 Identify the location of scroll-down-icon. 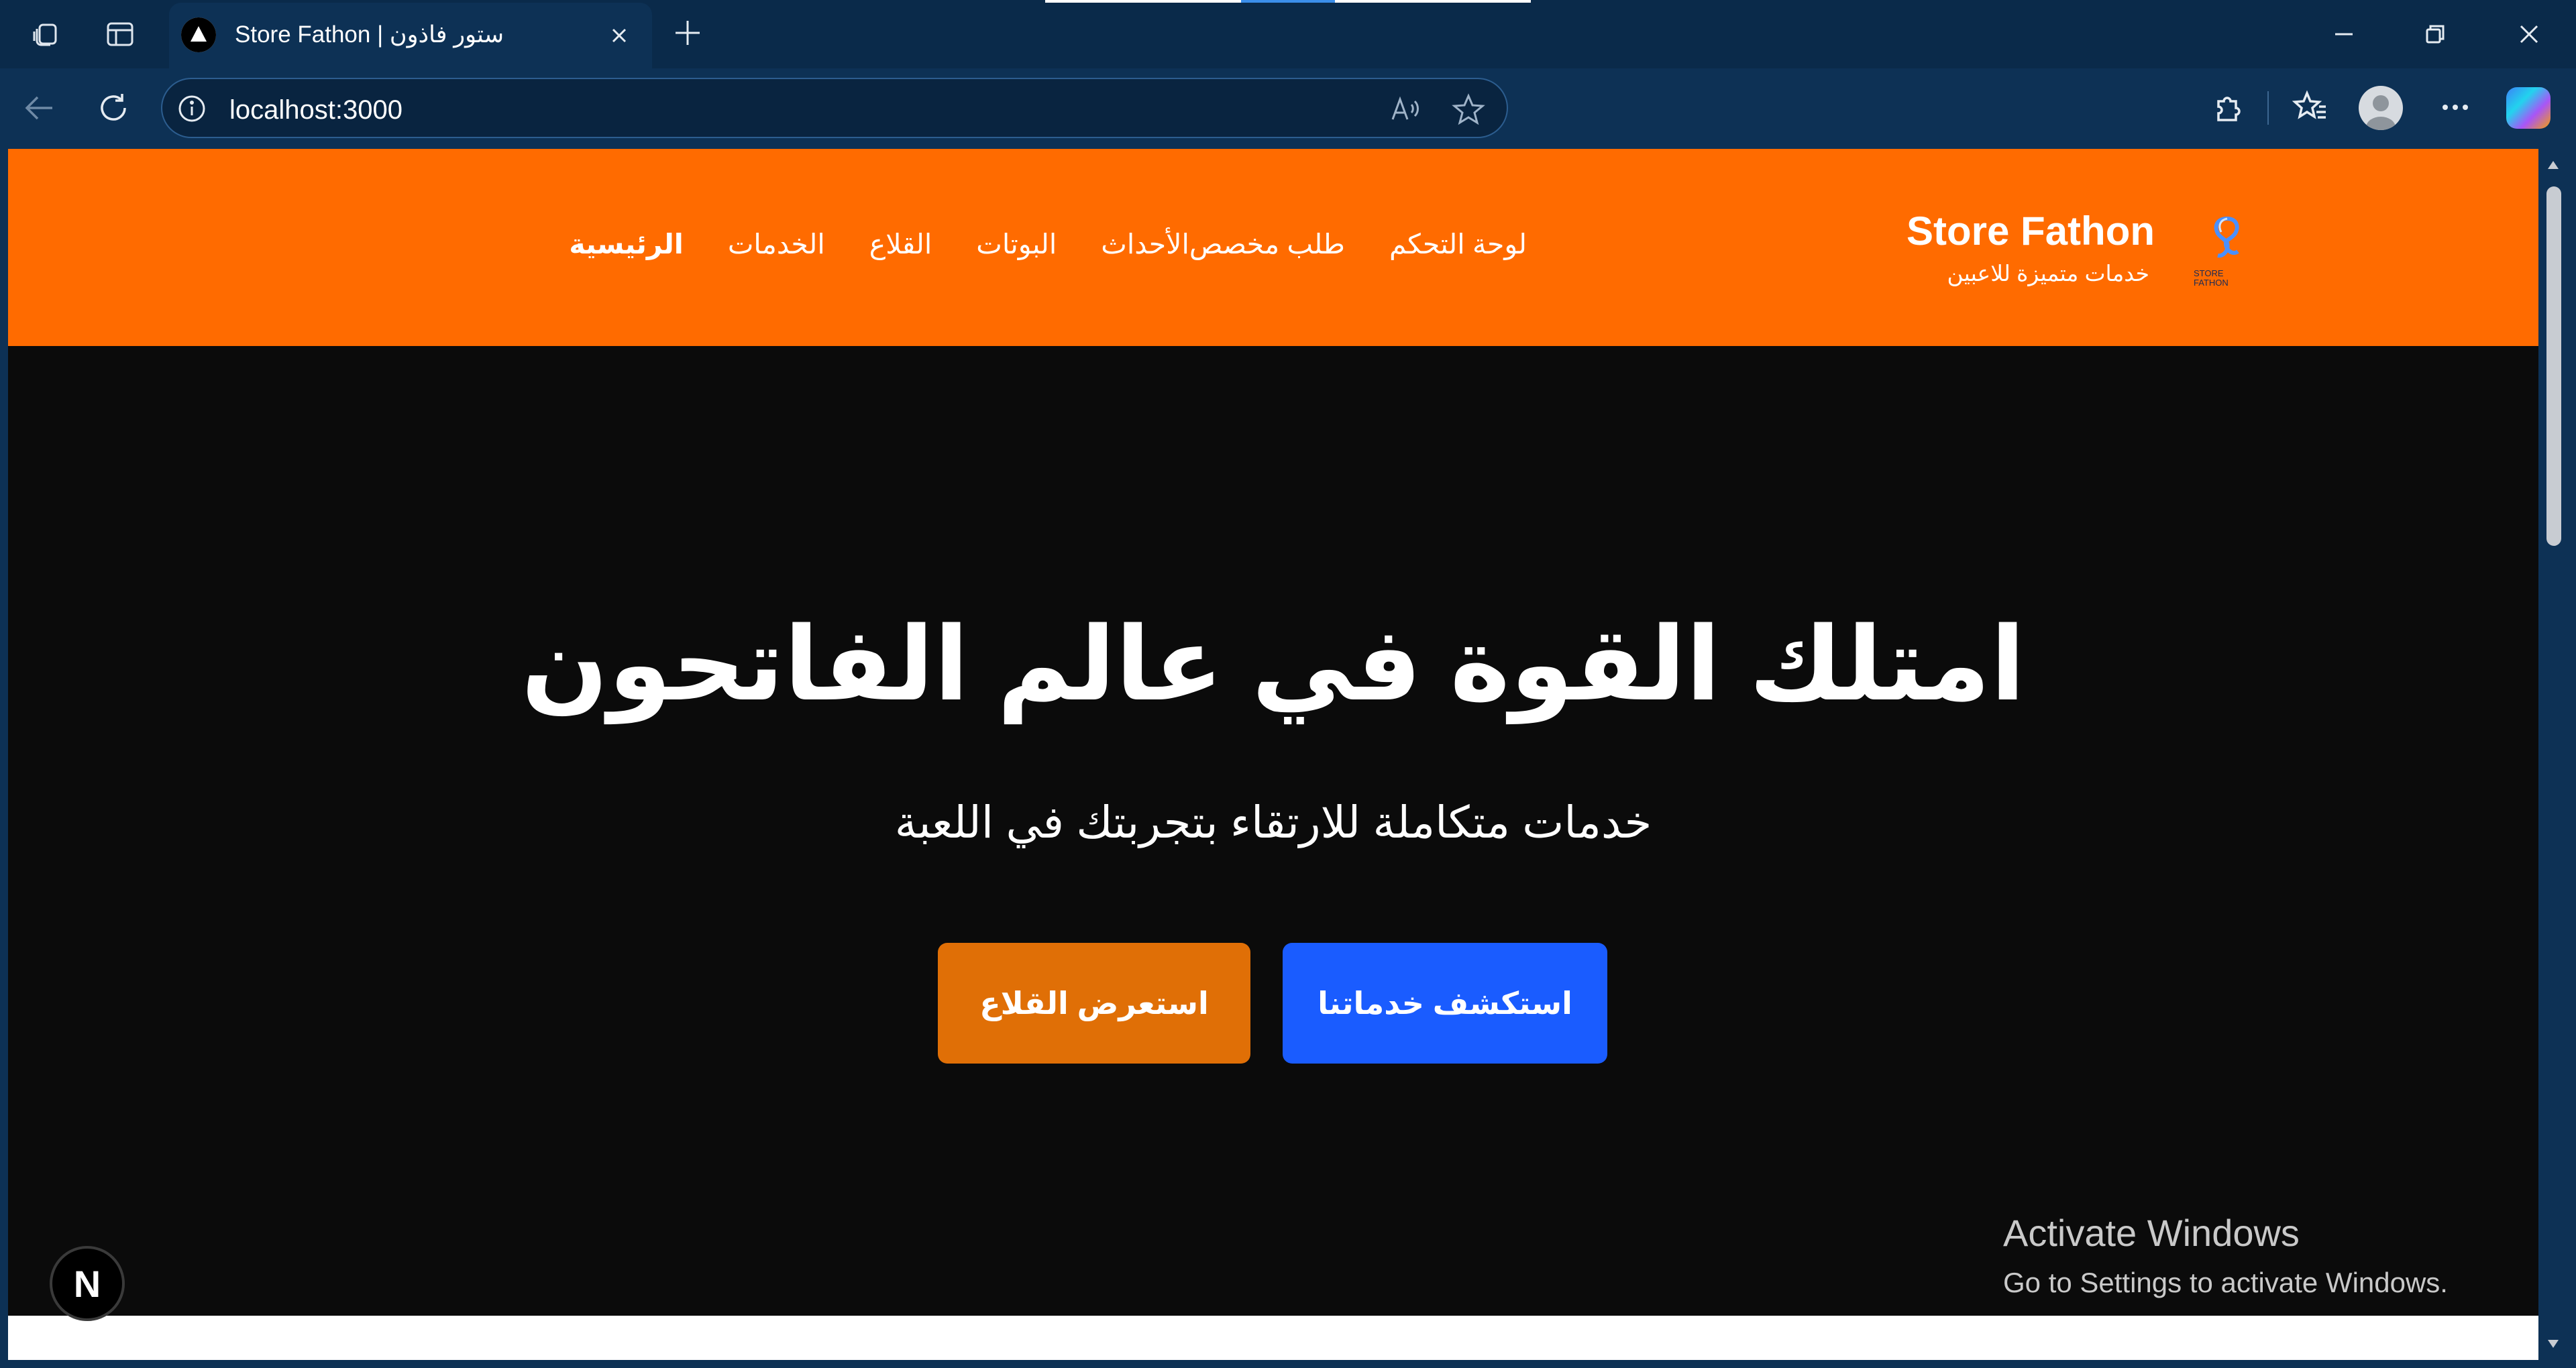
(2553, 1344).